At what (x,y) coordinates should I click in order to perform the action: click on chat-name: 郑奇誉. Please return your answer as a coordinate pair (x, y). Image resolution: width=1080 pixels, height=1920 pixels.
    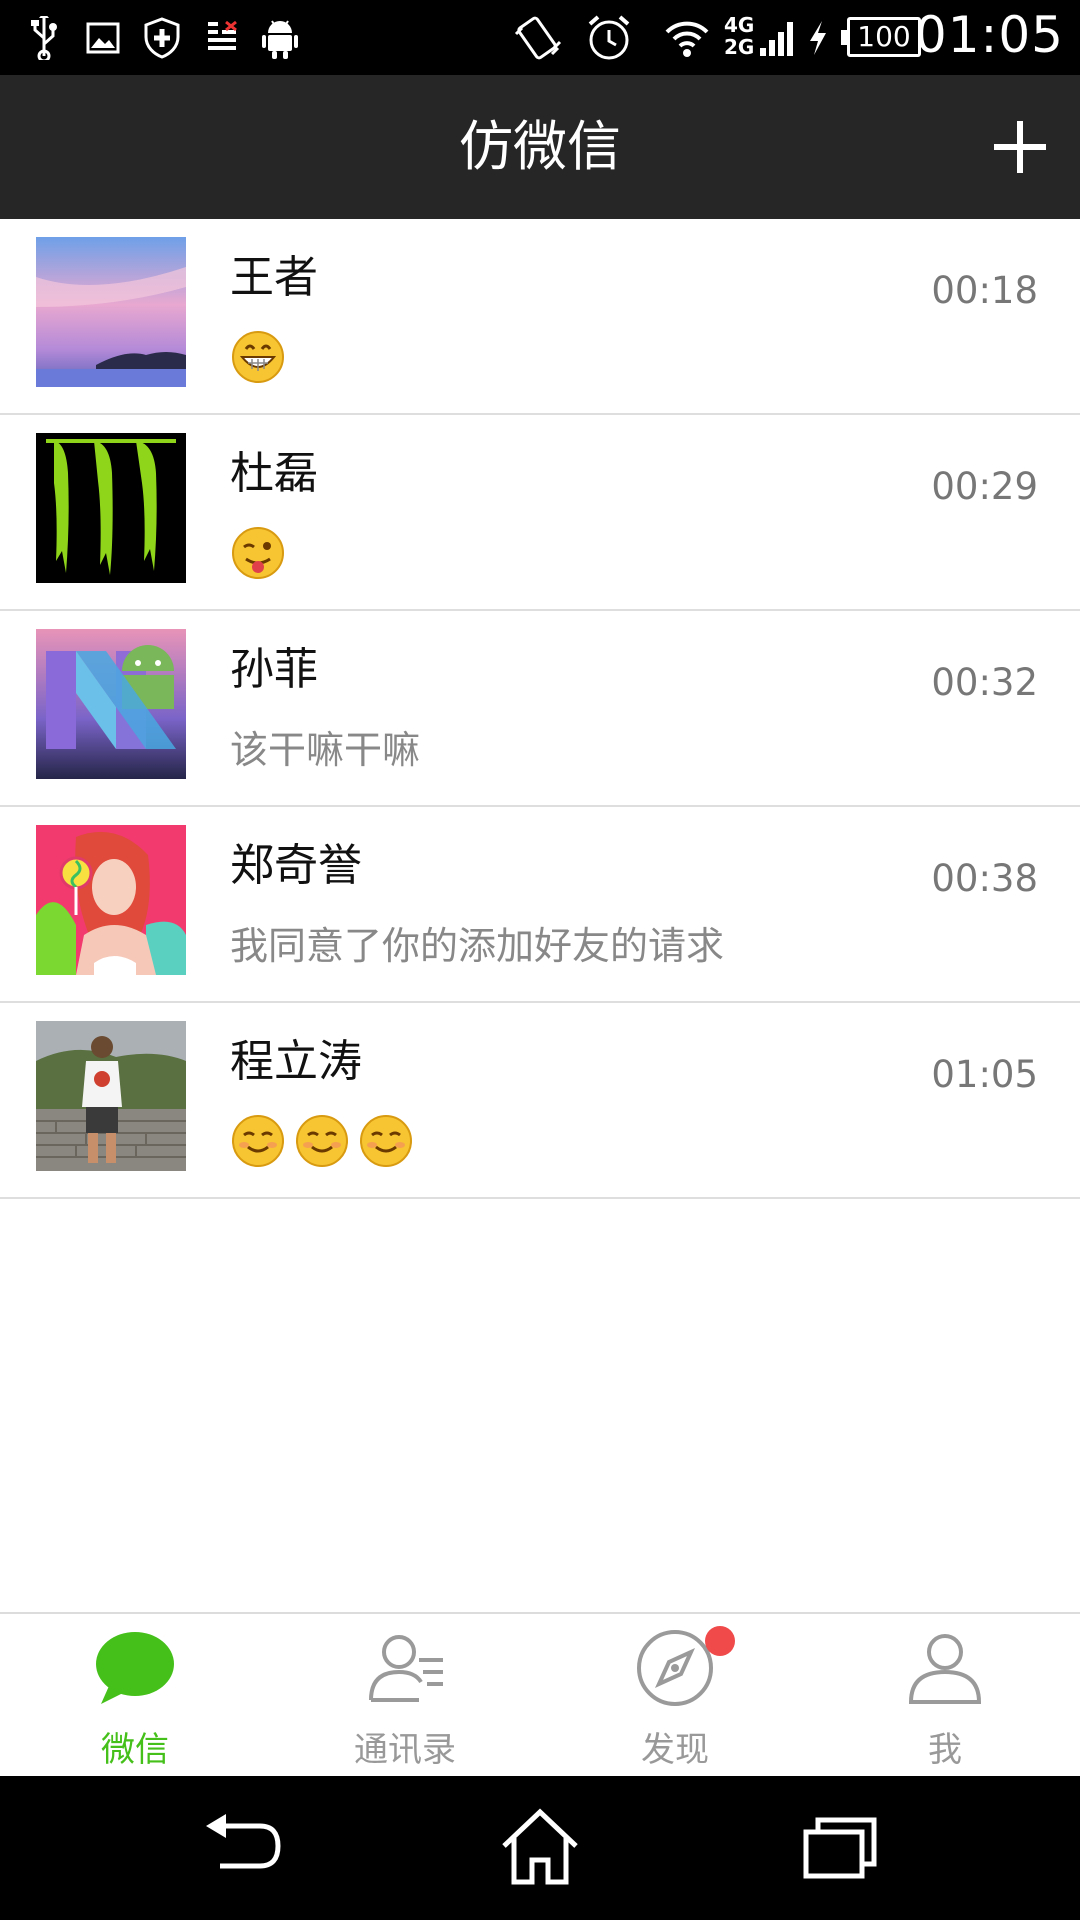
    Looking at the image, I should click on (296, 865).